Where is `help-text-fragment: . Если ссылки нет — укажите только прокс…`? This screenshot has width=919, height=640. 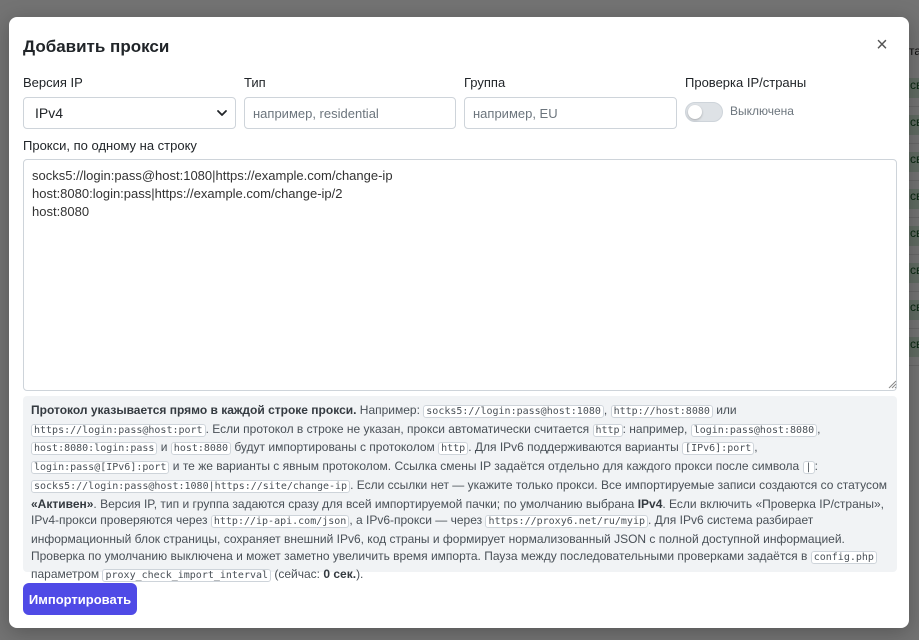 help-text-fragment: . Если ссылки нет — укажите только прокс… is located at coordinates (619, 484).